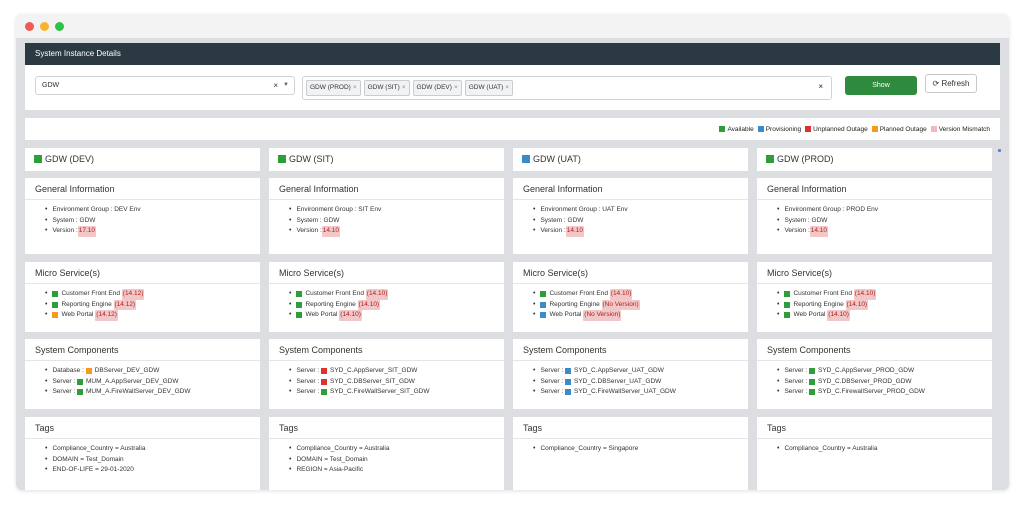 Image resolution: width=1024 pixels, height=505 pixels. Describe the element at coordinates (874, 453) in the screenshot. I see `tags-card: Tags Compliance_Country = Australia` at that location.